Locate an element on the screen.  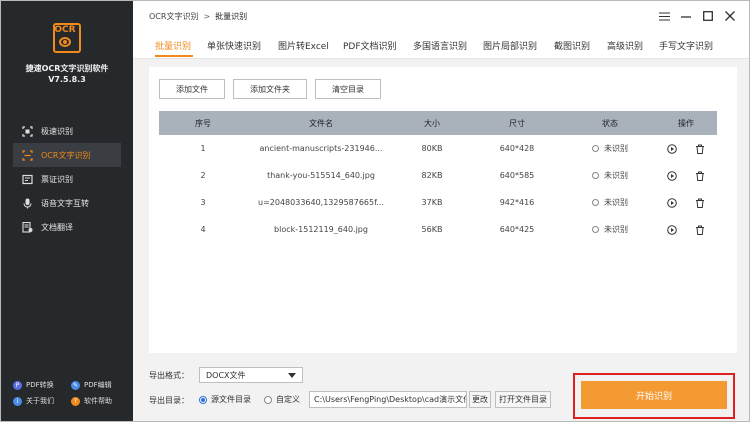
open-dir-button: 打开文件目录 is located at coordinates (523, 399).